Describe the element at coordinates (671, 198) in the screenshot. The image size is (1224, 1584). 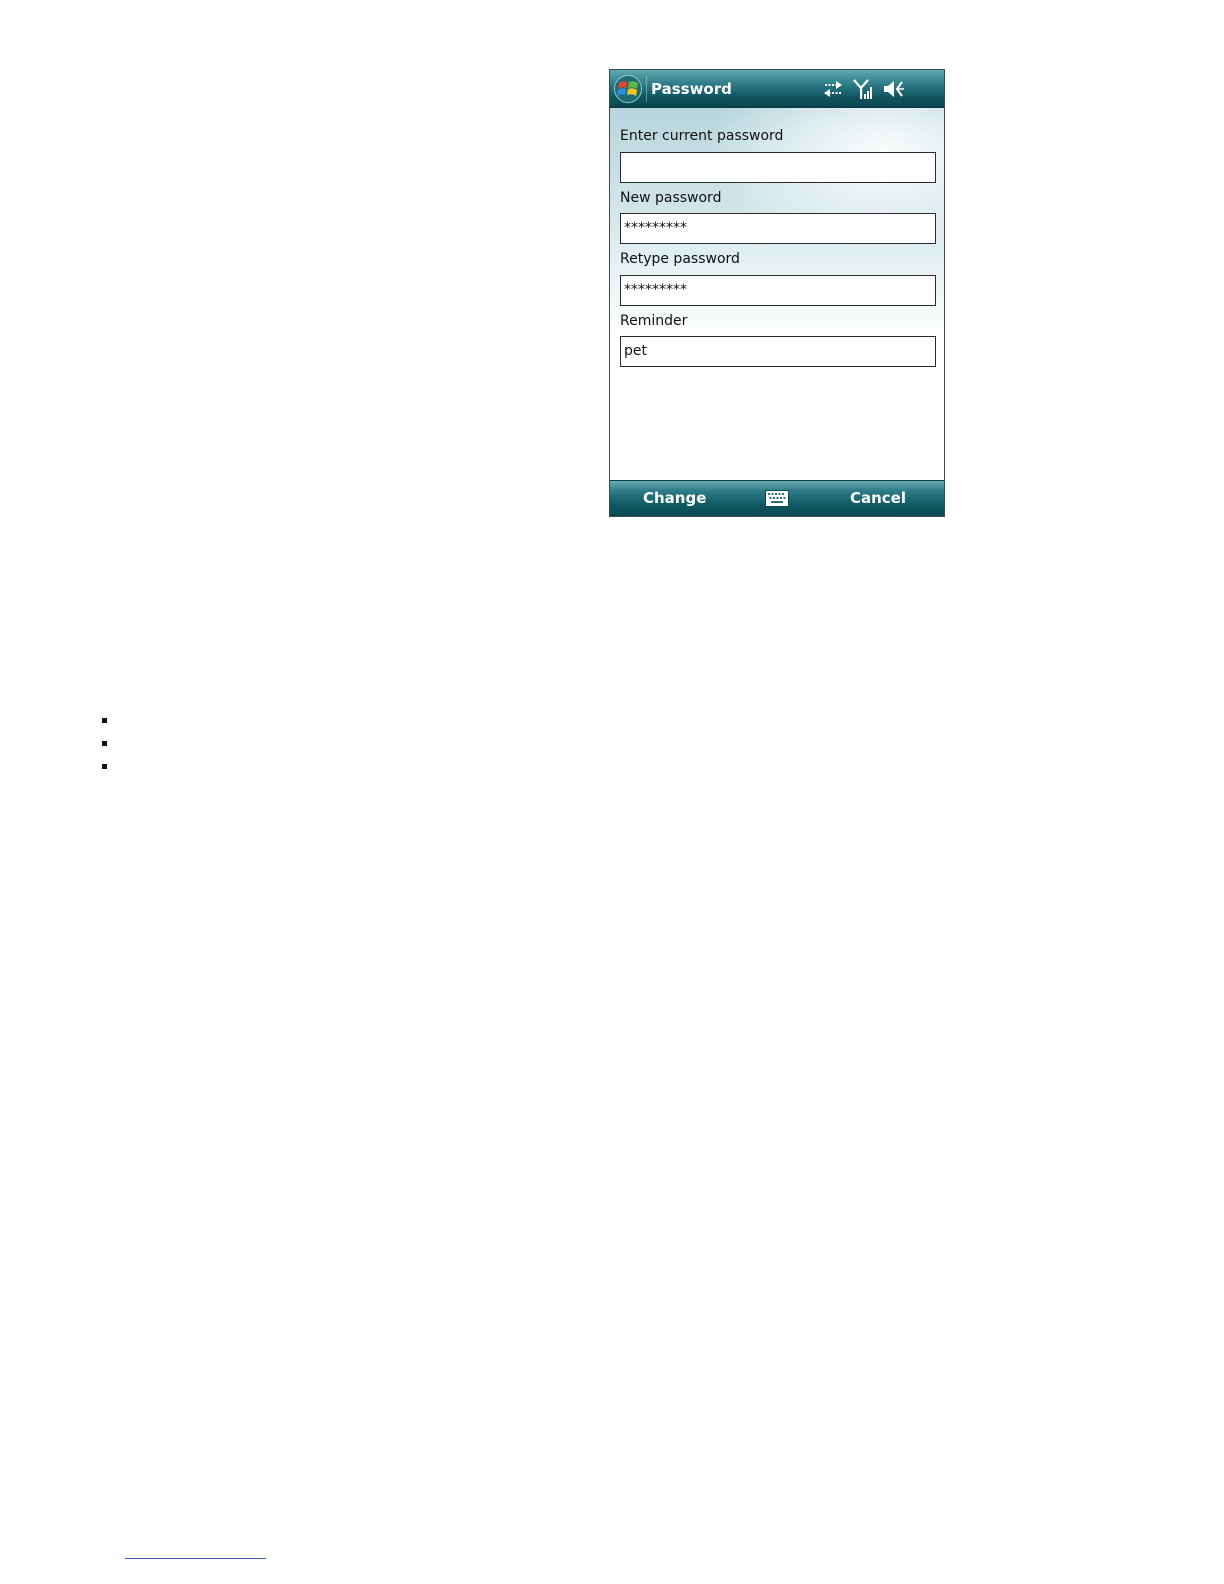
I see `new-password-label: New password` at that location.